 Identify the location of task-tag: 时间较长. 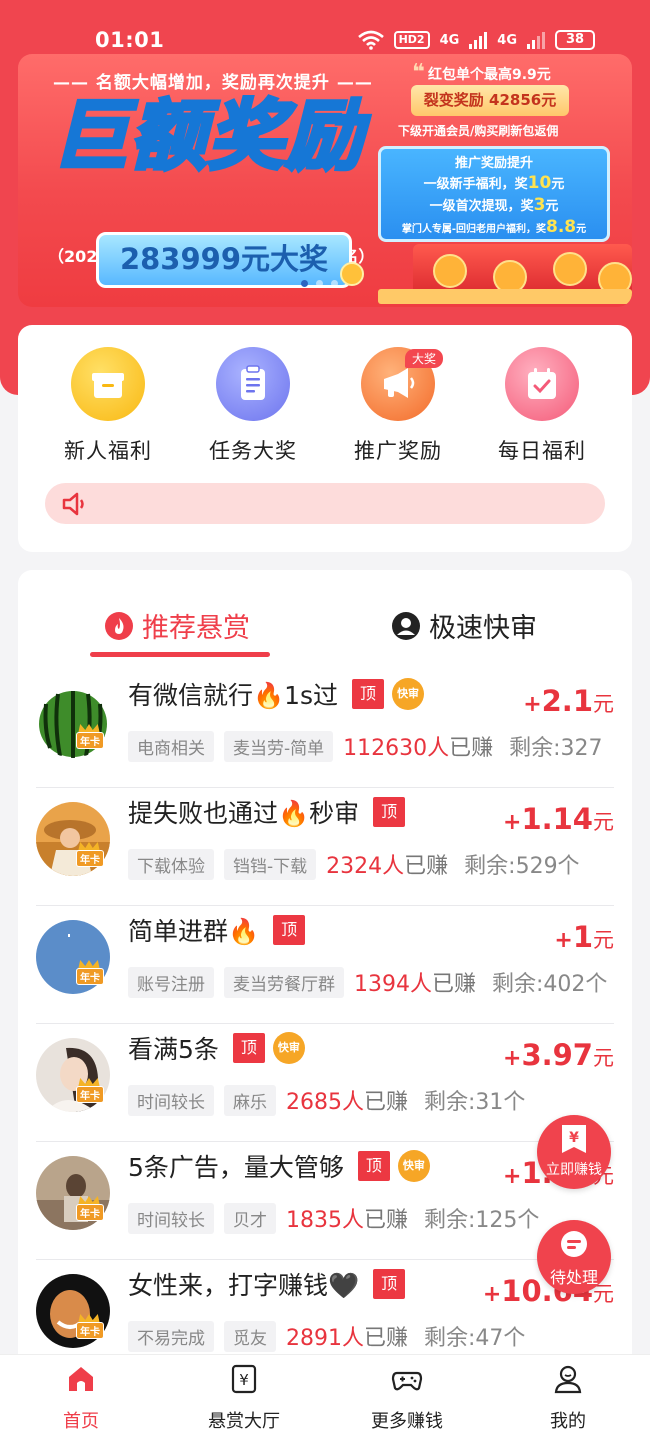
(171, 1100).